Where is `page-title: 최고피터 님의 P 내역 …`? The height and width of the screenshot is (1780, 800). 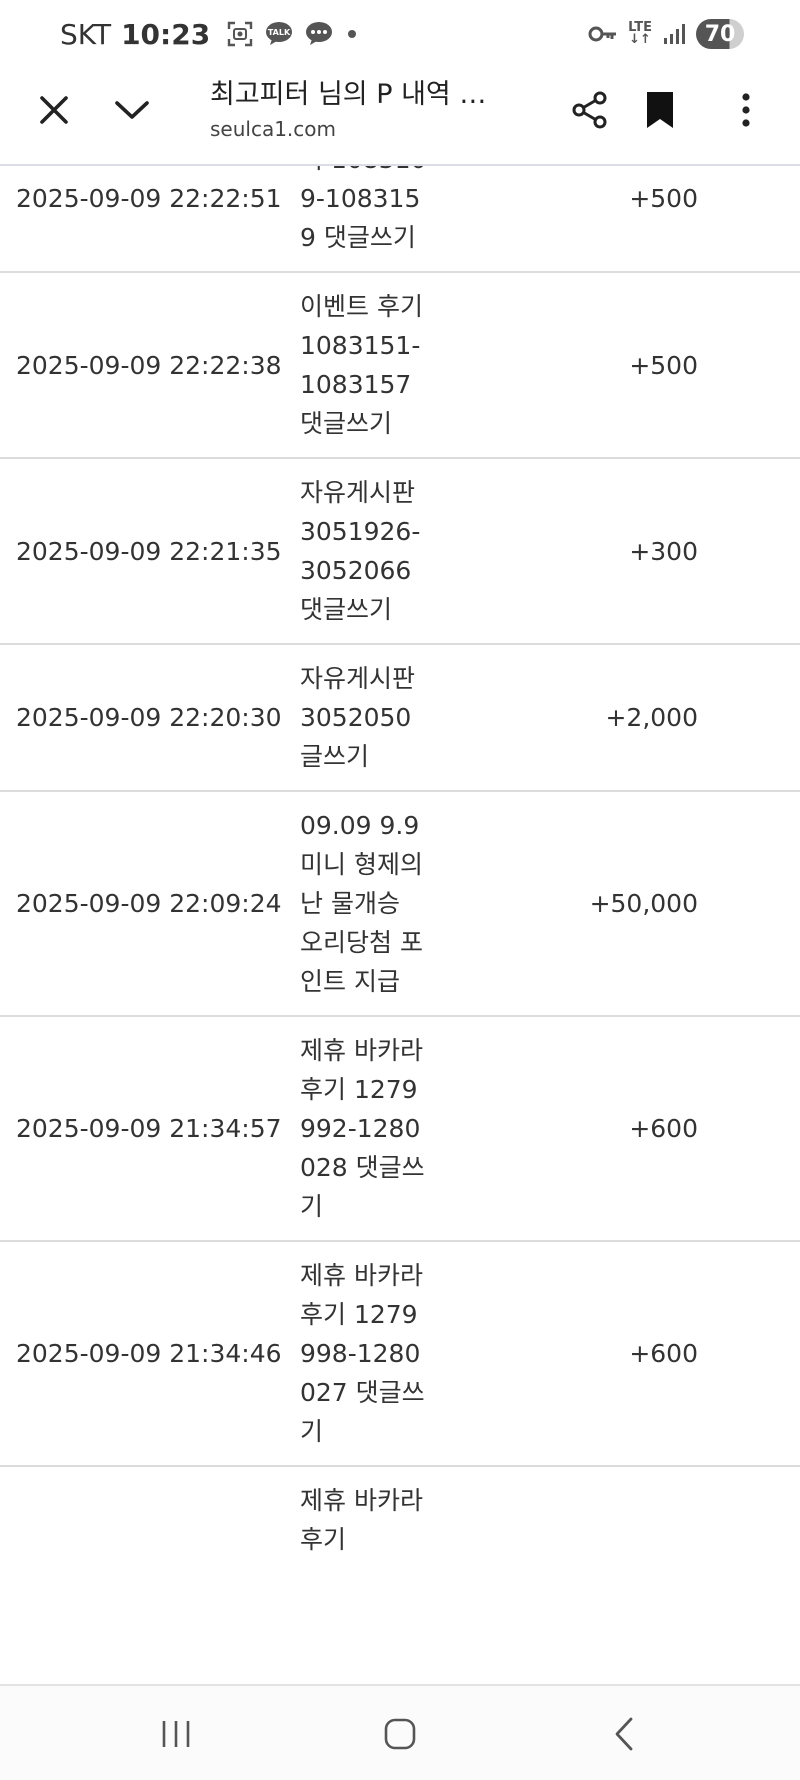 page-title: 최고피터 님의 P 내역 … is located at coordinates (348, 94).